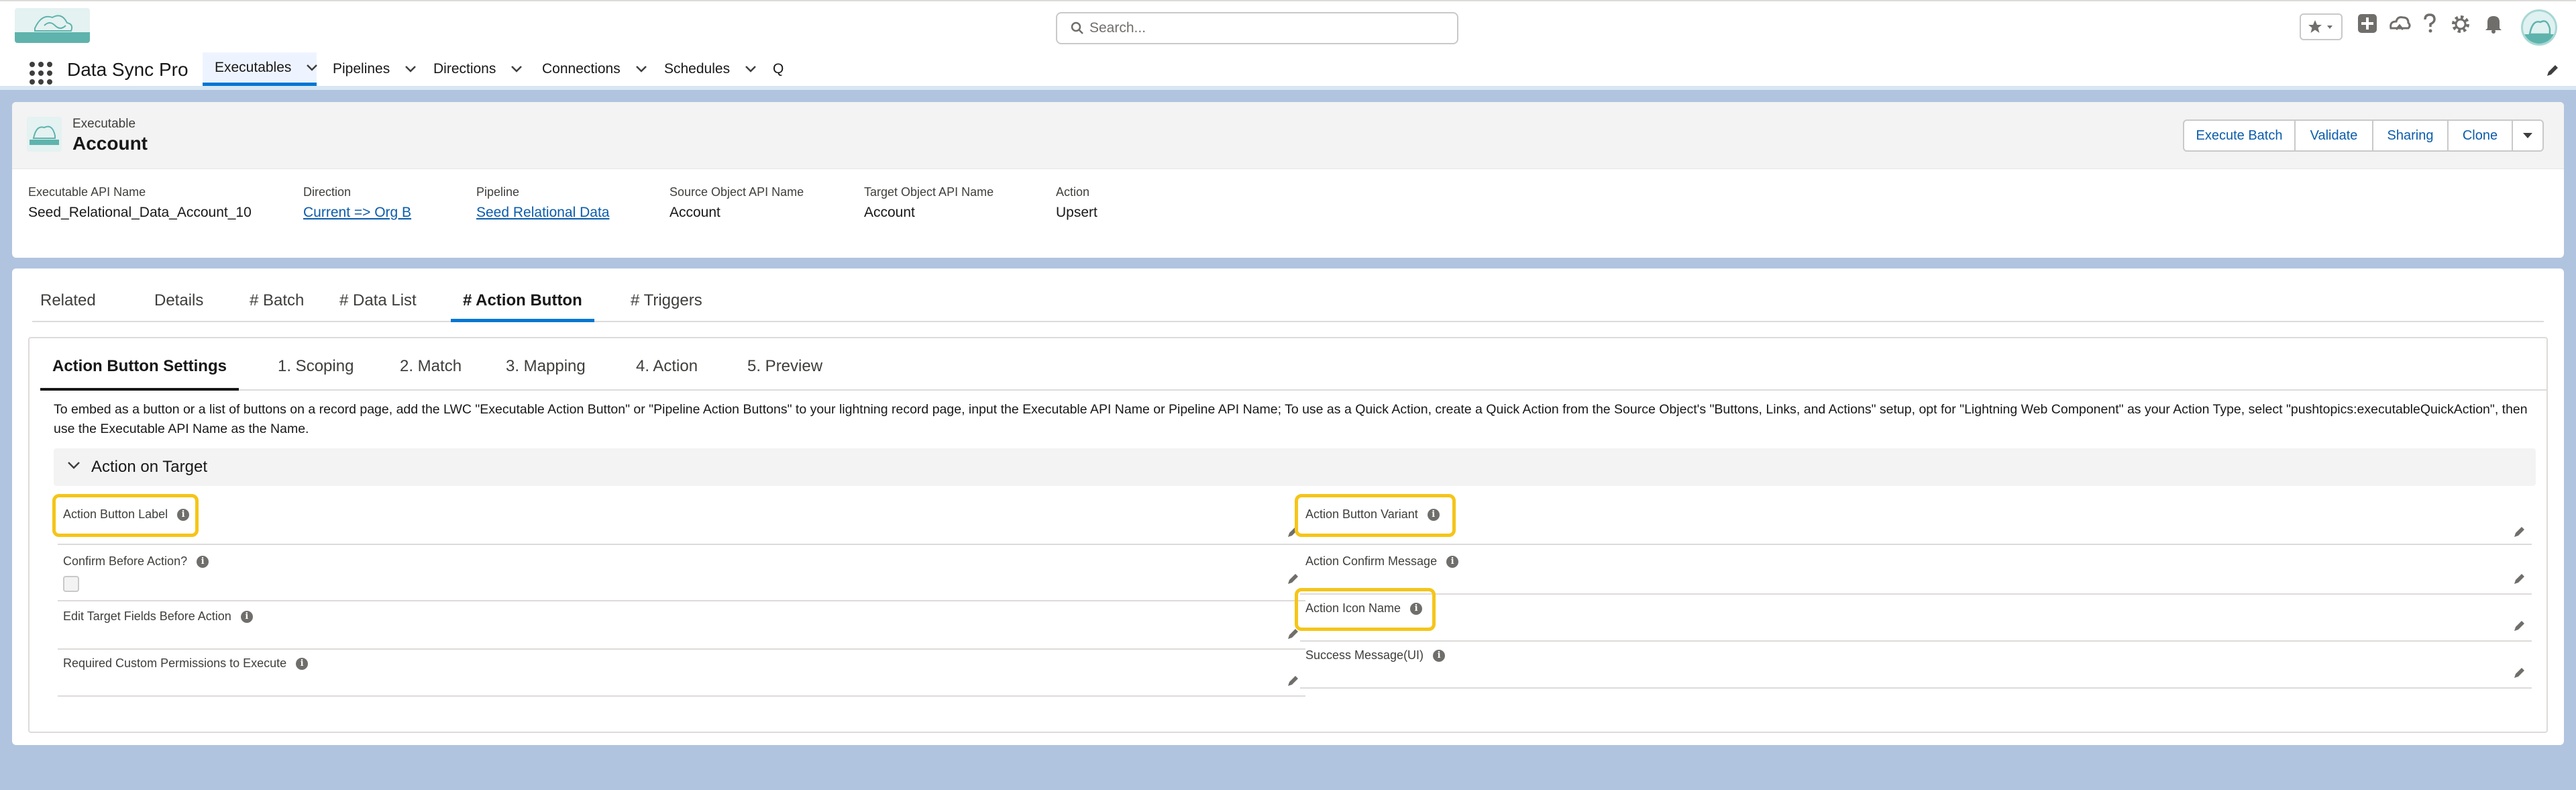 This screenshot has height=790, width=2576. What do you see at coordinates (68, 306) in the screenshot?
I see `tab-related: Related` at bounding box center [68, 306].